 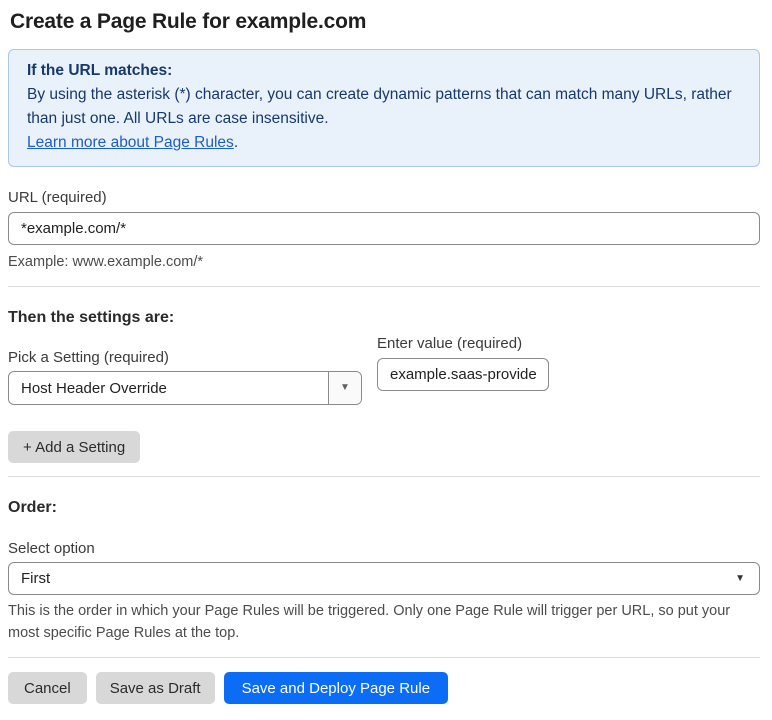 What do you see at coordinates (32, 508) in the screenshot?
I see `order-section-heading: Order:` at bounding box center [32, 508].